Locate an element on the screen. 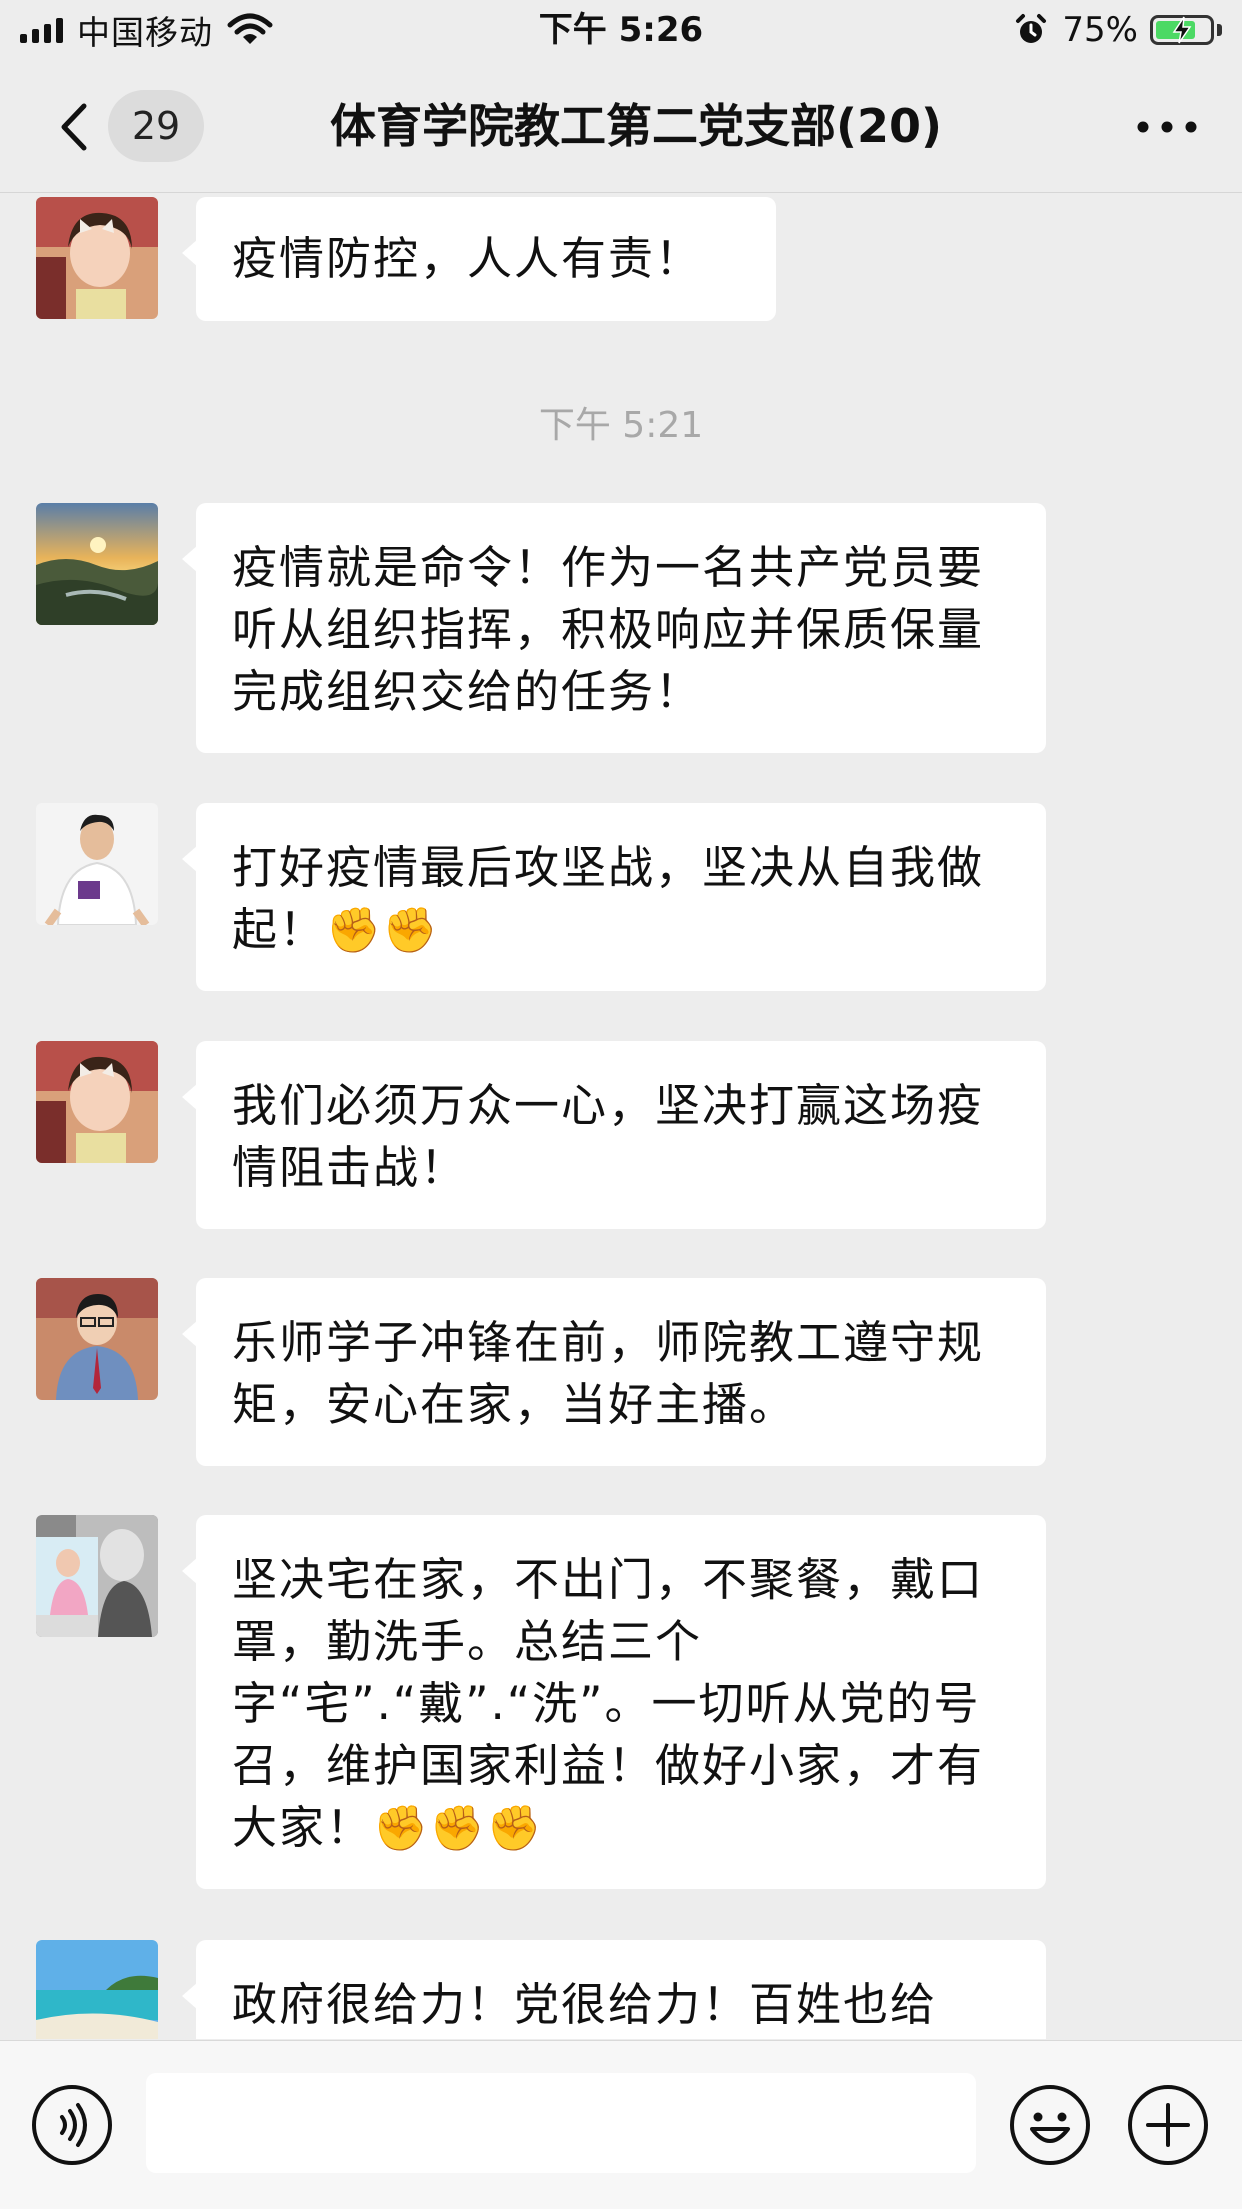 Image resolution: width=1242 pixels, height=2209 pixels. avatar-man is located at coordinates (97, 864).